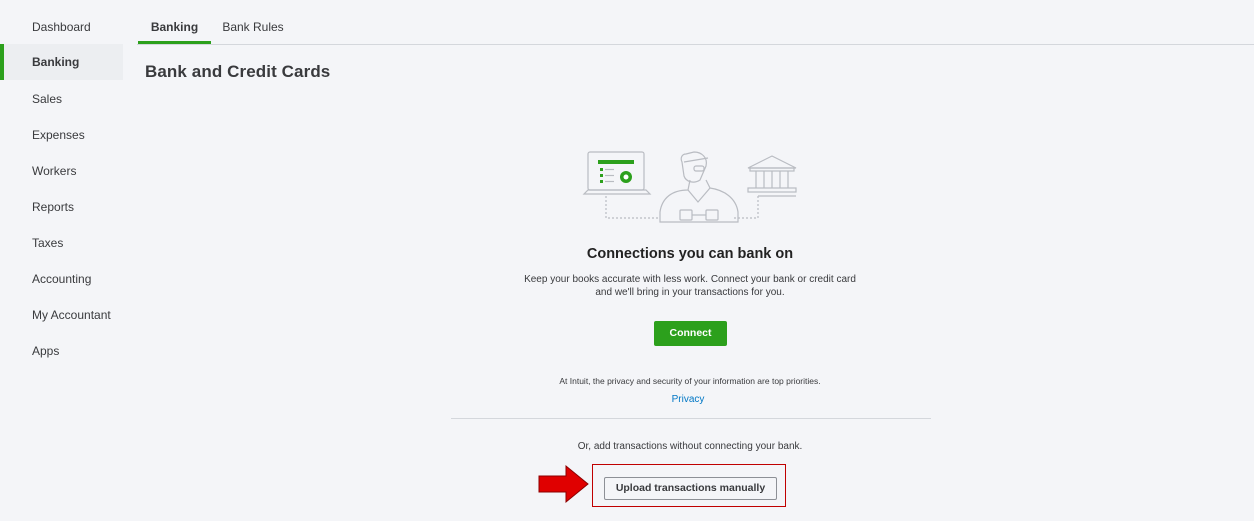  What do you see at coordinates (253, 22) in the screenshot?
I see `tab-bank-rules: Bank Rules` at bounding box center [253, 22].